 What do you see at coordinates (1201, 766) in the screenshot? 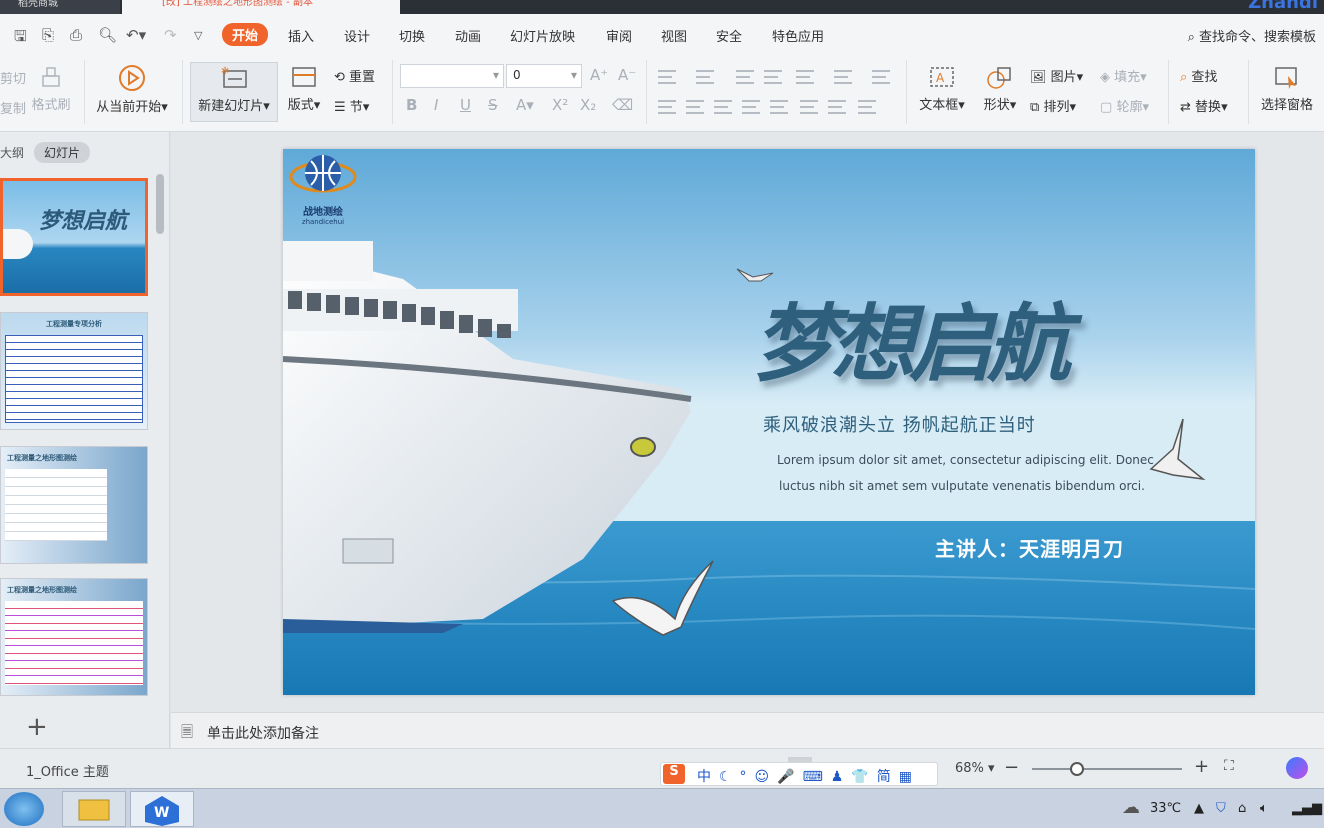
I see `zoom-in-icon: +` at bounding box center [1201, 766].